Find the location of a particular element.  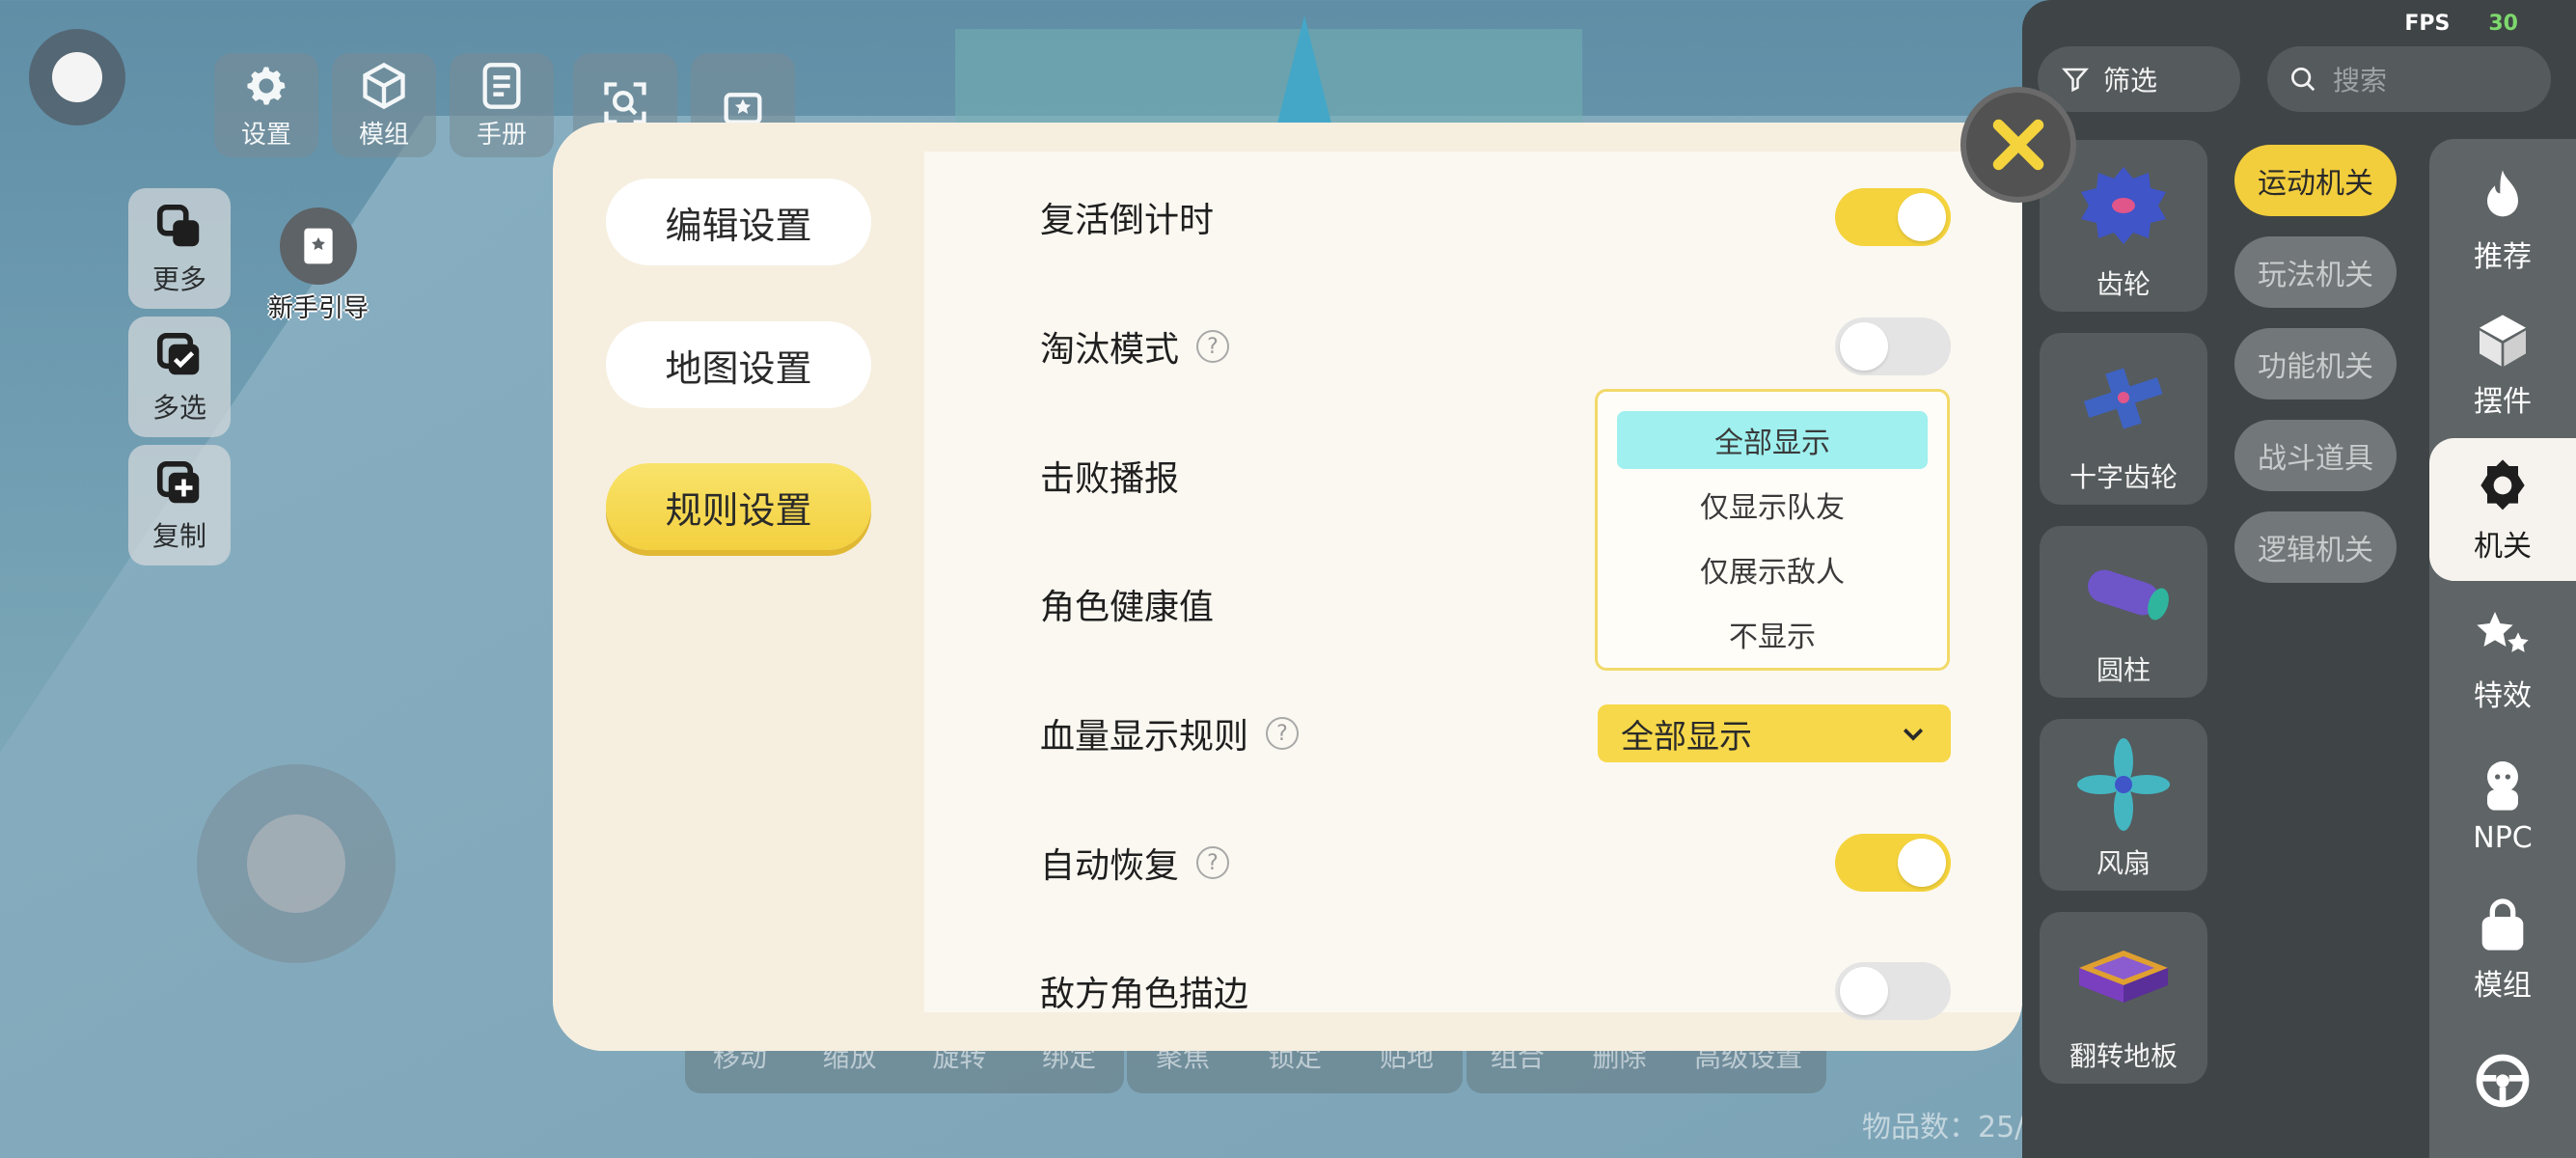

tab-label: 机关 is located at coordinates (2503, 547).